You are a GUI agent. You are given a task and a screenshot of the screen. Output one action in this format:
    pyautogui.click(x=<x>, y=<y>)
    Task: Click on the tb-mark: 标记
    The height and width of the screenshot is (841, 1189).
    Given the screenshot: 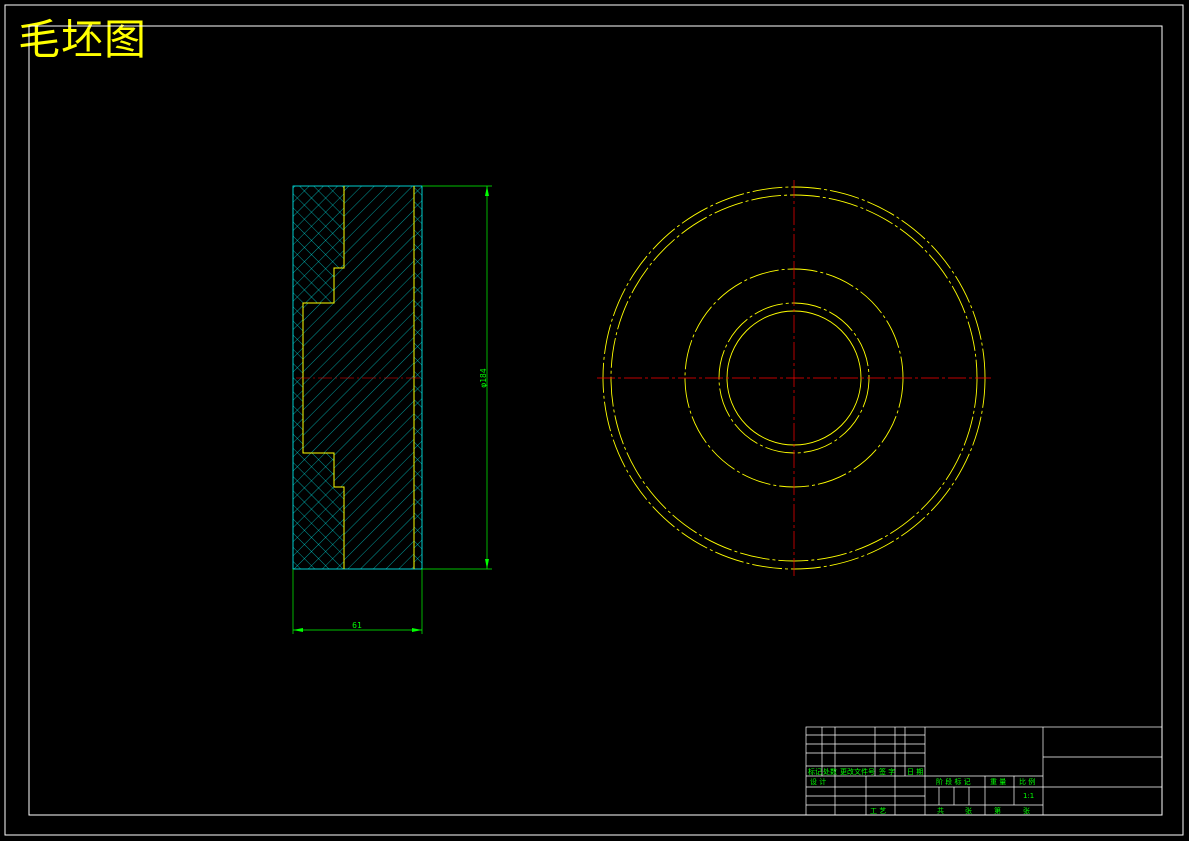 What is the action you would take?
    pyautogui.click(x=815, y=771)
    